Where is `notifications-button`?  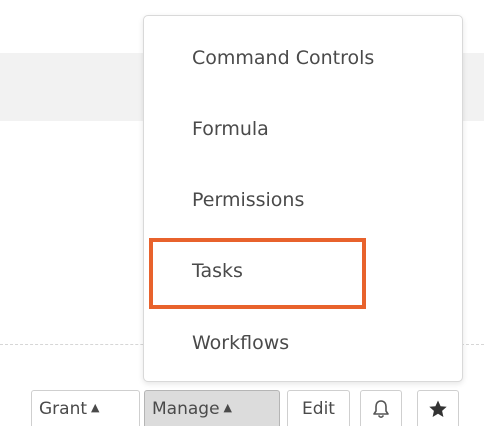
notifications-button is located at coordinates (381, 408).